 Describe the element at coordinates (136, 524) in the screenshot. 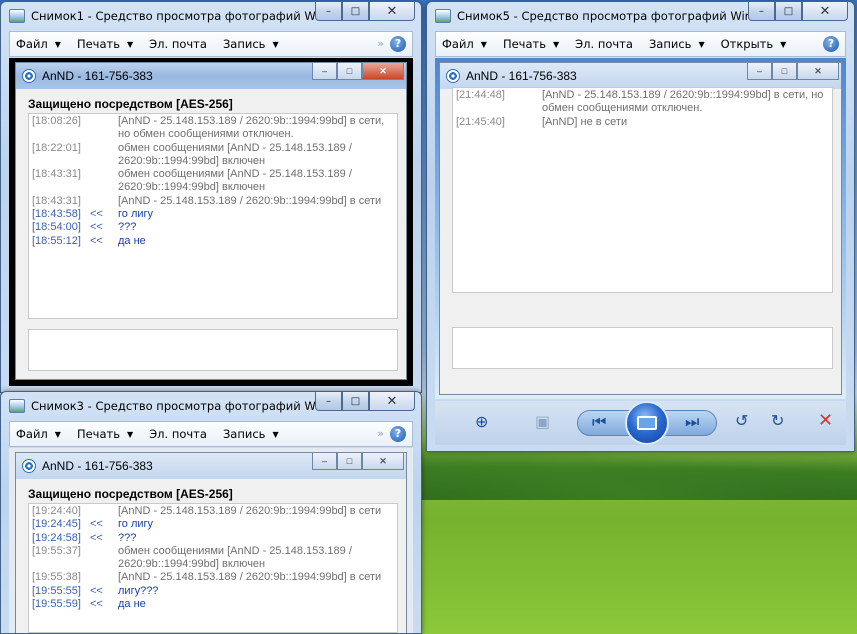

I see `log-message: го лигу` at that location.